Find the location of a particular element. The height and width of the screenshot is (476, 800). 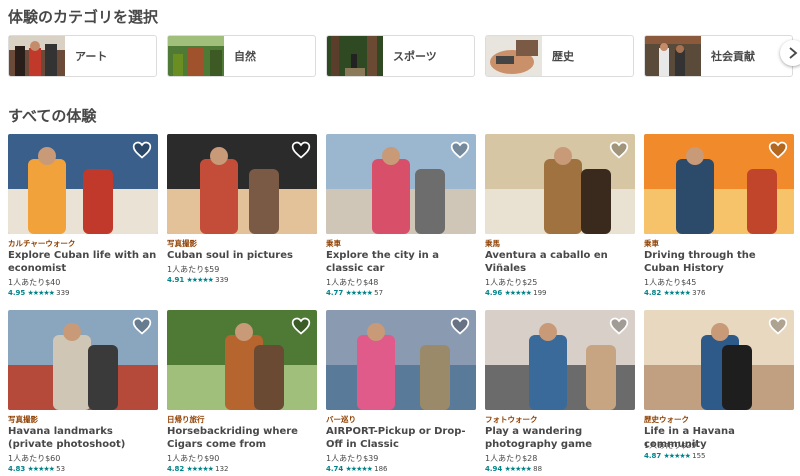

experience-title: Play a wandering photography game is located at coordinates (560, 438).